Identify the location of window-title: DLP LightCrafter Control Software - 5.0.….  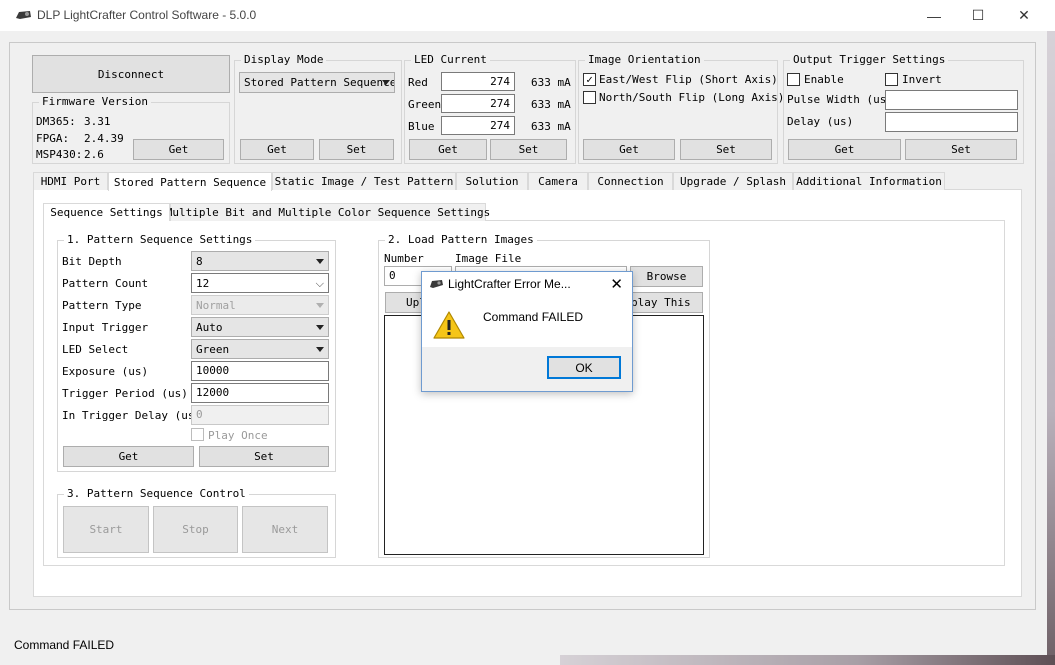
(147, 15).